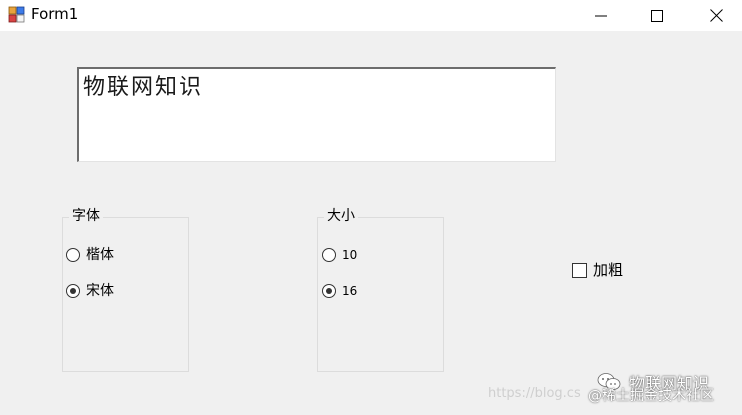  I want to click on bold-checkbox-box, so click(579, 270).